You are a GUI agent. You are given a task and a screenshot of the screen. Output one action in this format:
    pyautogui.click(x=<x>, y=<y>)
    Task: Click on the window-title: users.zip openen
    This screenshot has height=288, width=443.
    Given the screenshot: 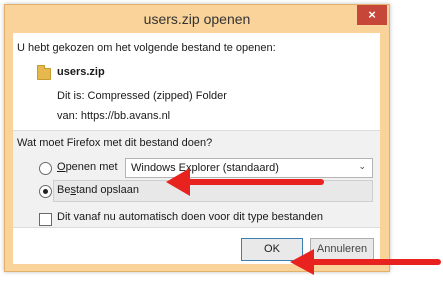 What is the action you would take?
    pyautogui.click(x=197, y=19)
    